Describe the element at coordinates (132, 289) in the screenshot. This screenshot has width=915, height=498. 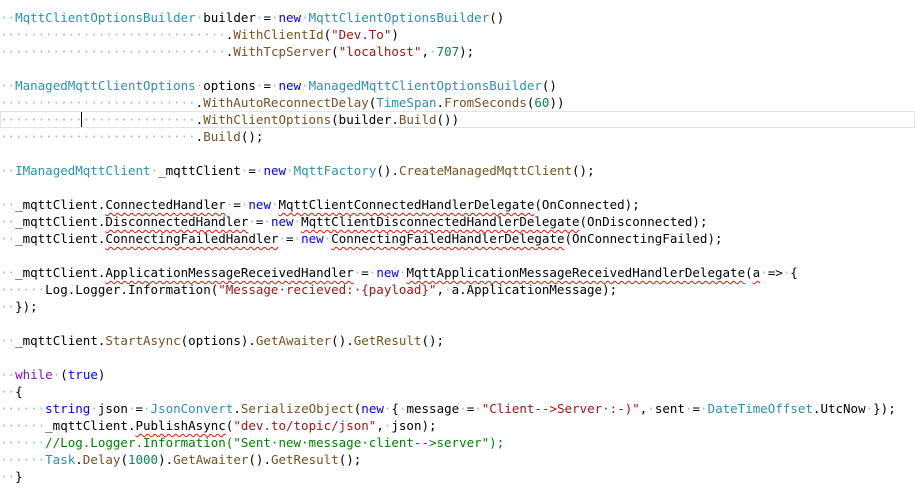
I see `code-token: Log.Logger.Information(` at that location.